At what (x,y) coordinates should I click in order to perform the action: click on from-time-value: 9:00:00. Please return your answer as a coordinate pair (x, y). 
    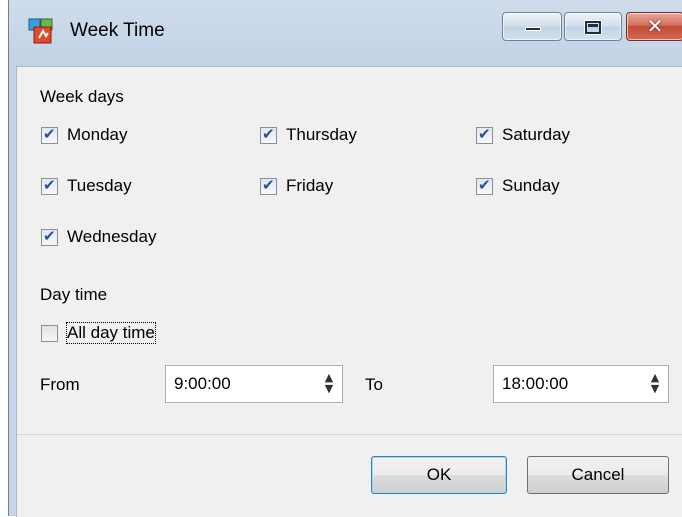
    Looking at the image, I should click on (202, 384).